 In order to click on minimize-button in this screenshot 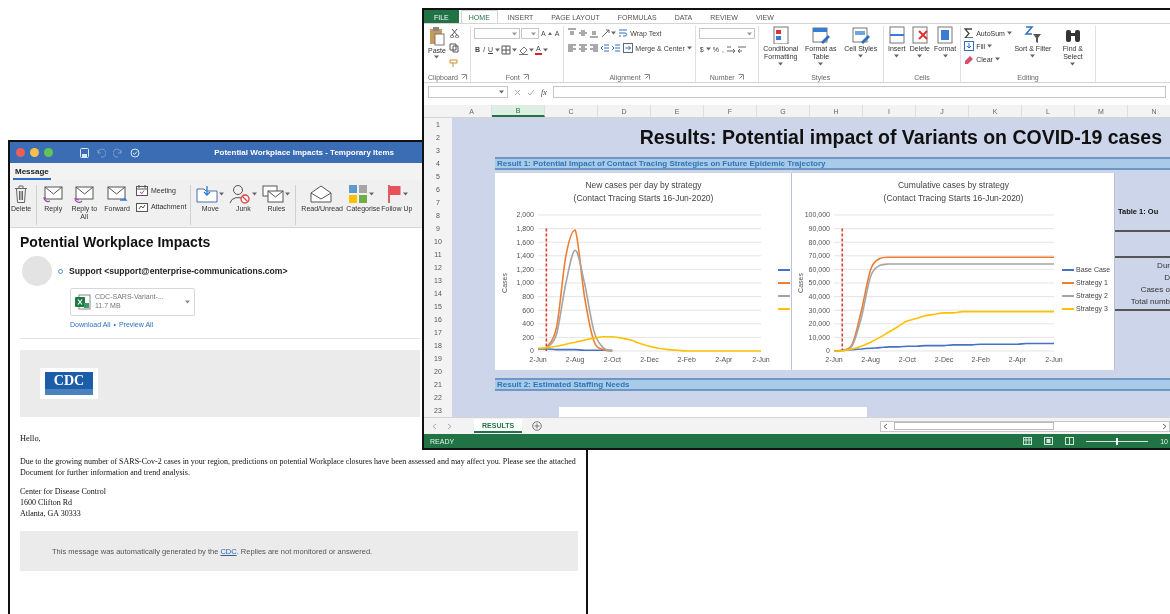, I will do `click(34, 152)`.